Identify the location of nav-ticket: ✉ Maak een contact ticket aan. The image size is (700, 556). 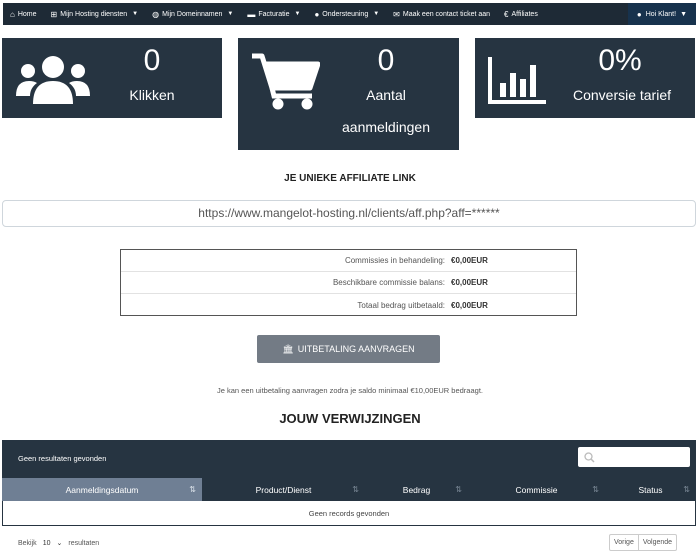
(441, 14).